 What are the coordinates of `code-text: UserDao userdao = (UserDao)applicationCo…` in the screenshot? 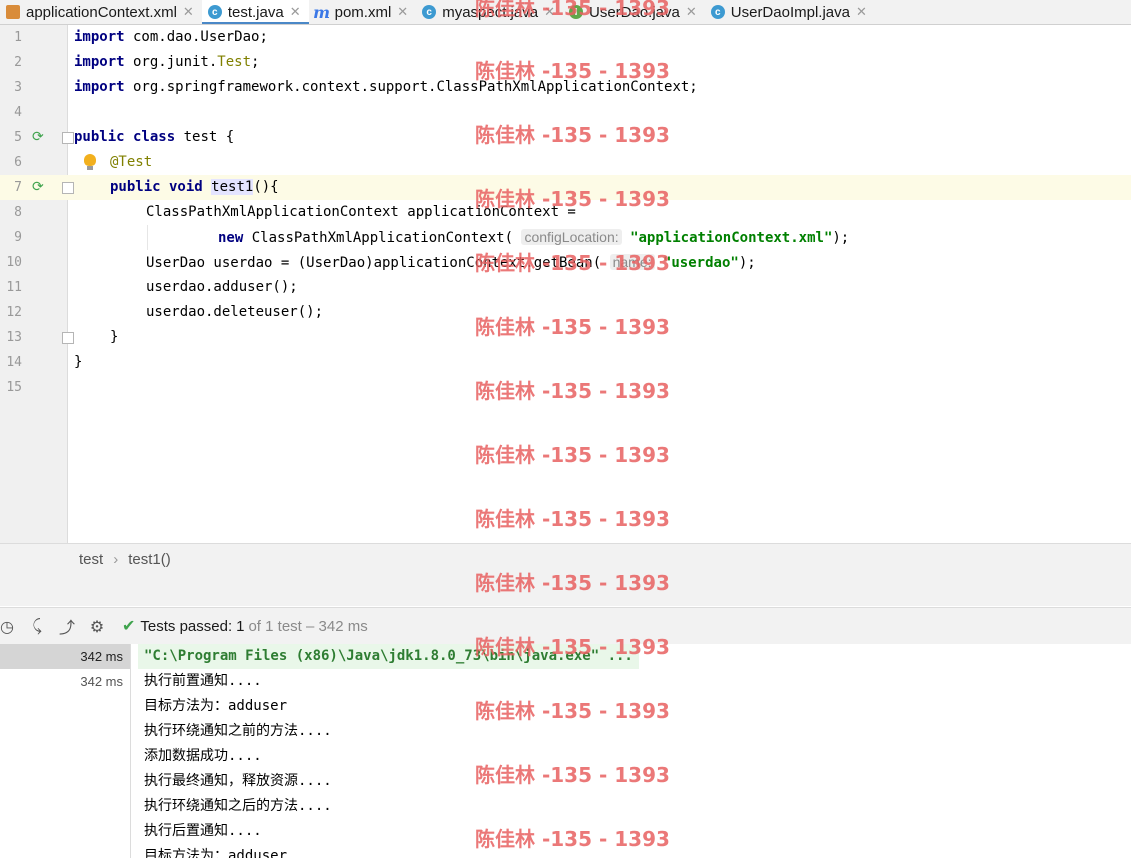 It's located at (451, 262).